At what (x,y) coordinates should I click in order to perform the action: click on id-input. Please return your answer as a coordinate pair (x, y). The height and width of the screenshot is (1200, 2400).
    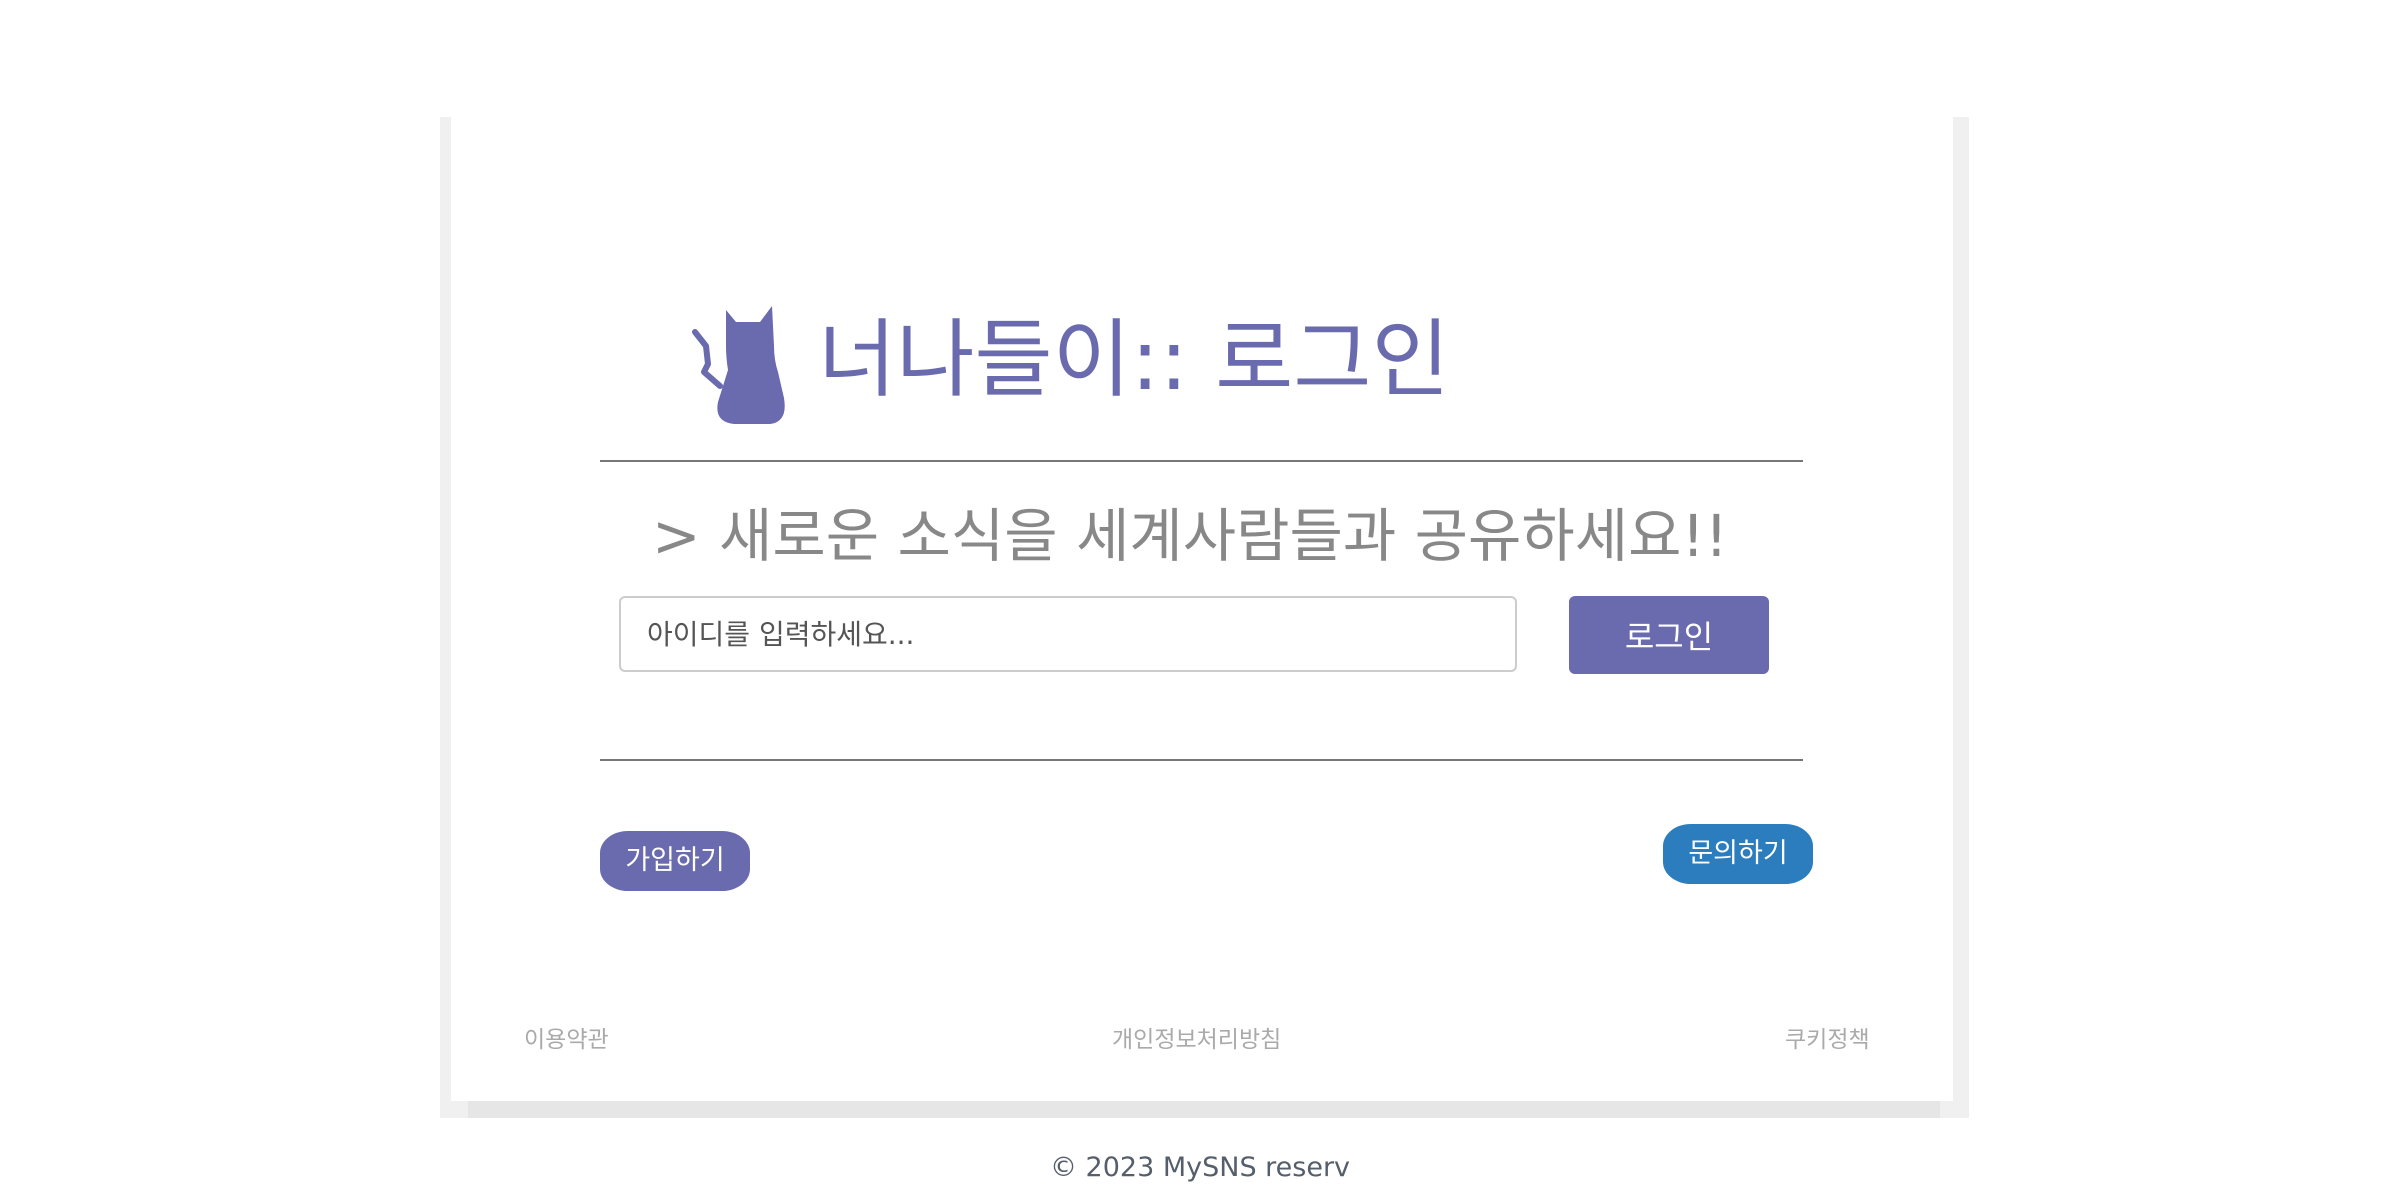
    Looking at the image, I should click on (1068, 634).